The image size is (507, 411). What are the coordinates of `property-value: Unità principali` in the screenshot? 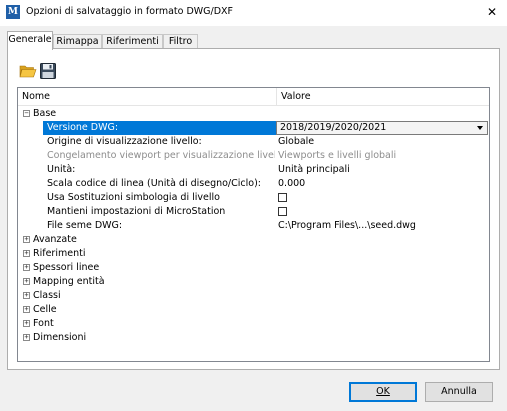 It's located at (382, 170).